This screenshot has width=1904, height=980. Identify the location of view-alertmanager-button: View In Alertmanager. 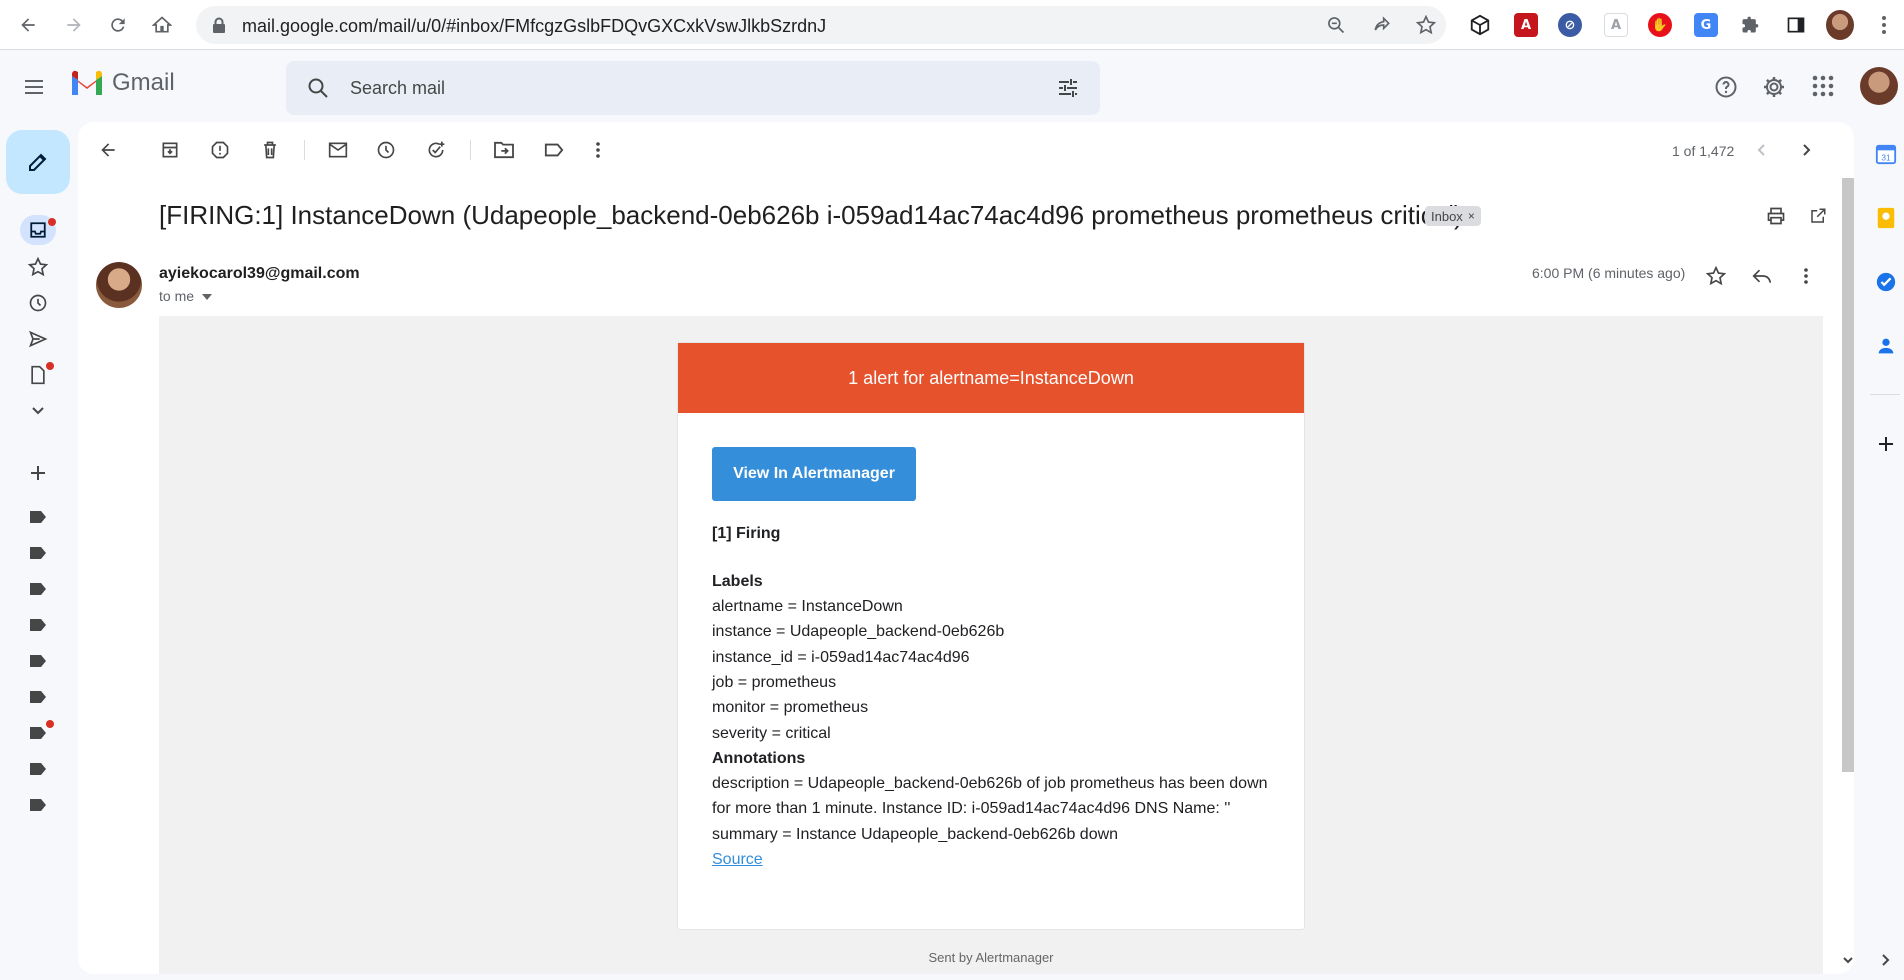
(814, 474).